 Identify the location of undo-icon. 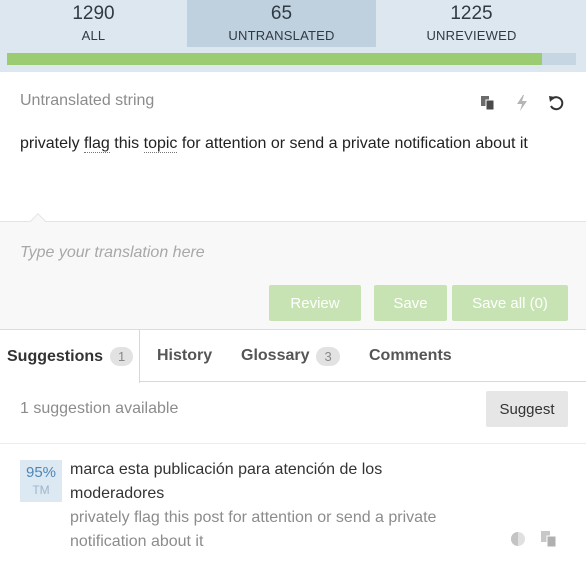
(556, 103).